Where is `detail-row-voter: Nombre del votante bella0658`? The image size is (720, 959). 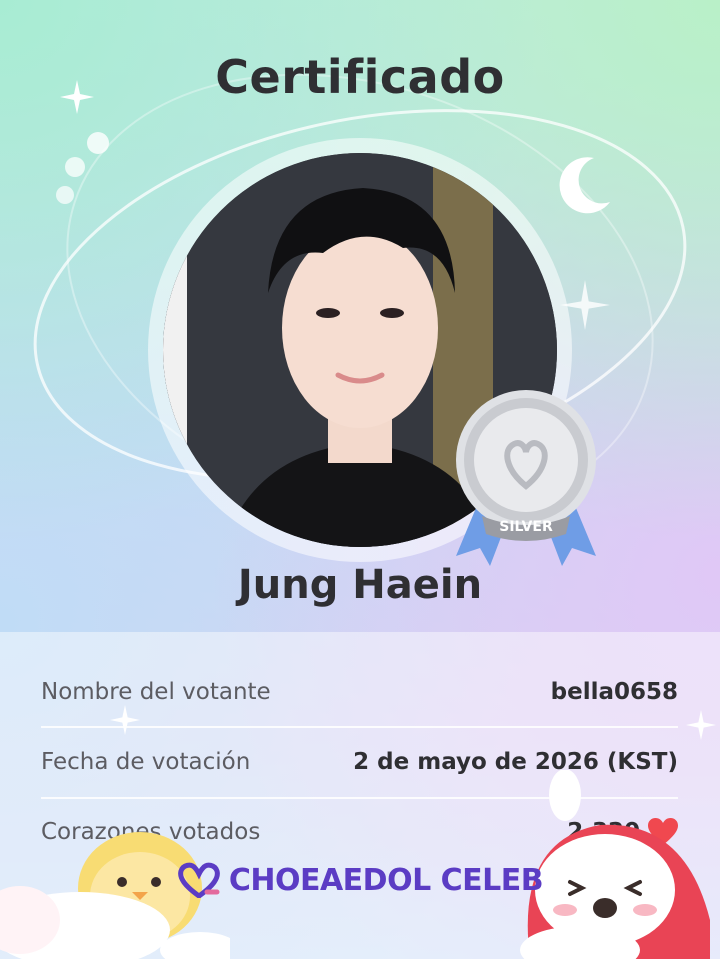
detail-row-voter: Nombre del votante bella0658 is located at coordinates (359, 692).